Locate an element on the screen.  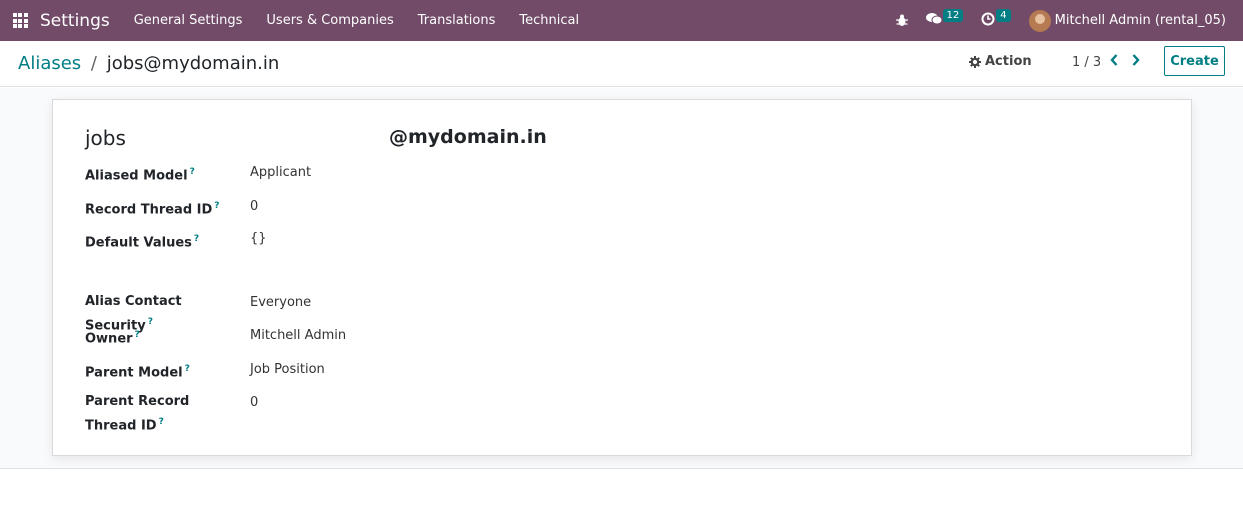
value-parent-model: Job Position is located at coordinates (287, 370).